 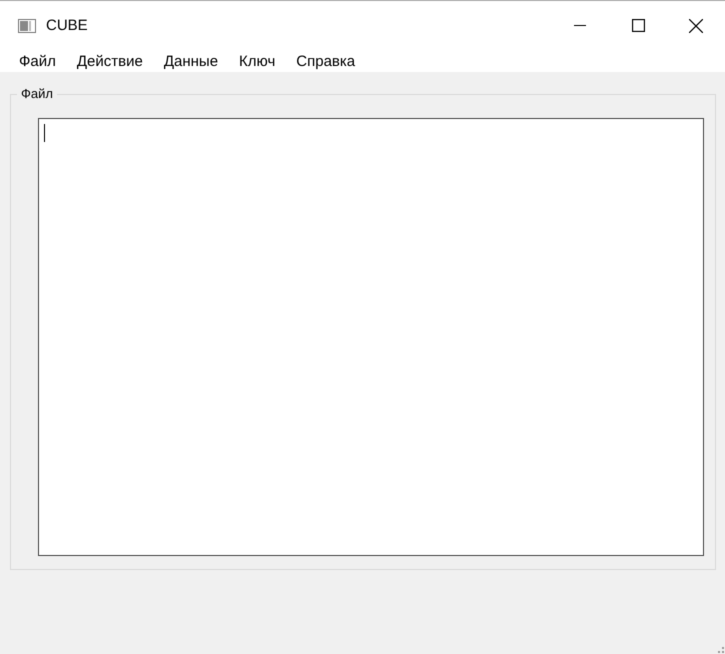 I want to click on menu-item: Файл, so click(x=37, y=61).